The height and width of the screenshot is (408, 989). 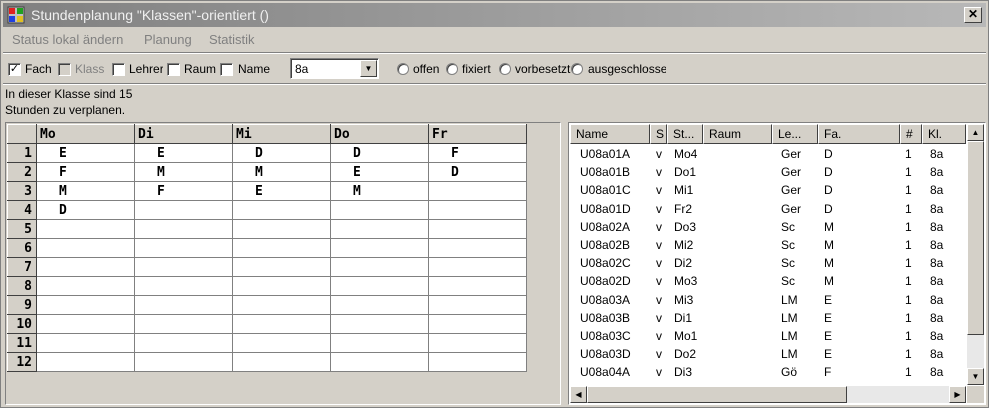 What do you see at coordinates (379, 134) in the screenshot?
I see `day-header-do: Do` at bounding box center [379, 134].